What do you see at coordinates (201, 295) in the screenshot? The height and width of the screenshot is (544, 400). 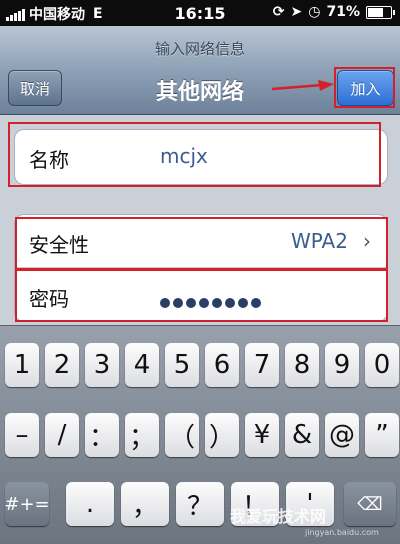 I see `password-highlight` at bounding box center [201, 295].